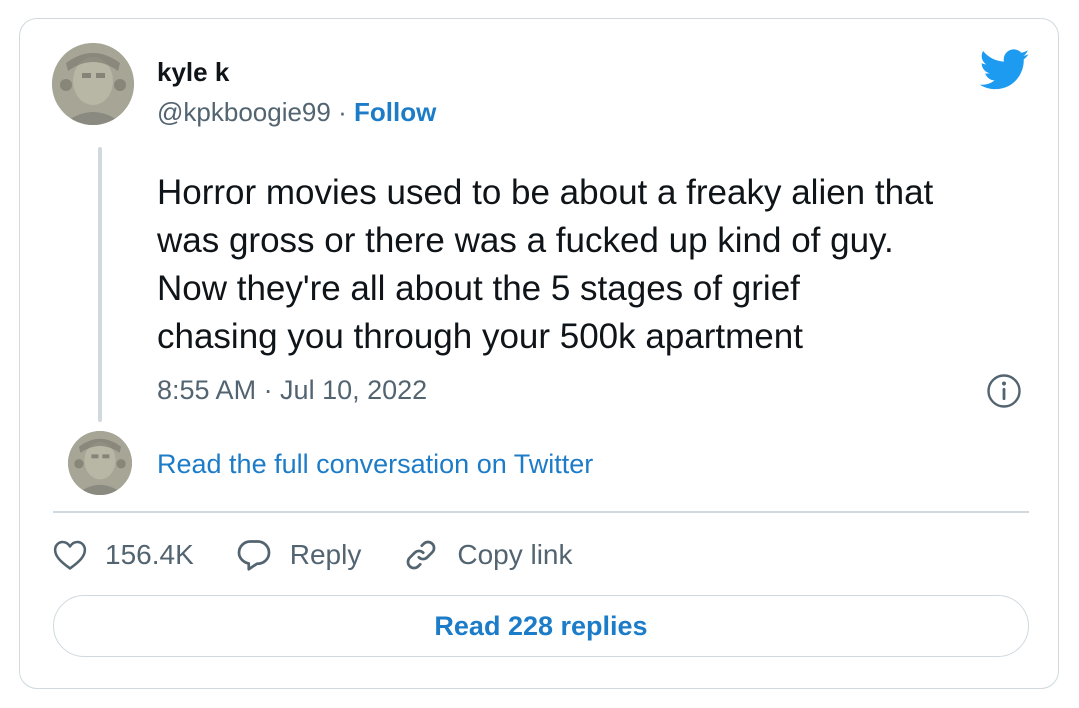 This screenshot has width=1079, height=708. I want to click on heart-icon, so click(70, 555).